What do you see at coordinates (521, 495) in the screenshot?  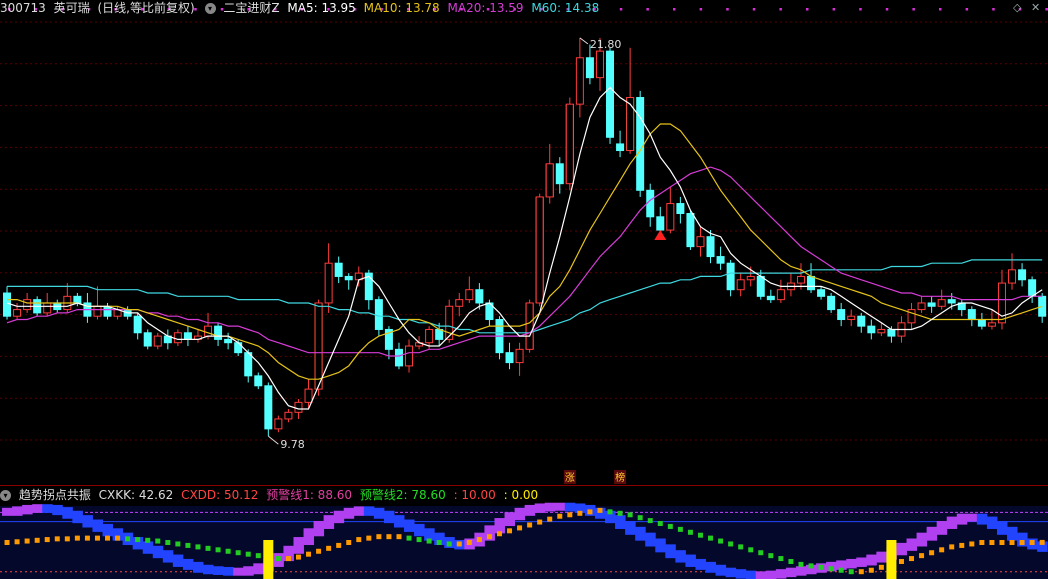 I see `v0-label: : 0.00` at bounding box center [521, 495].